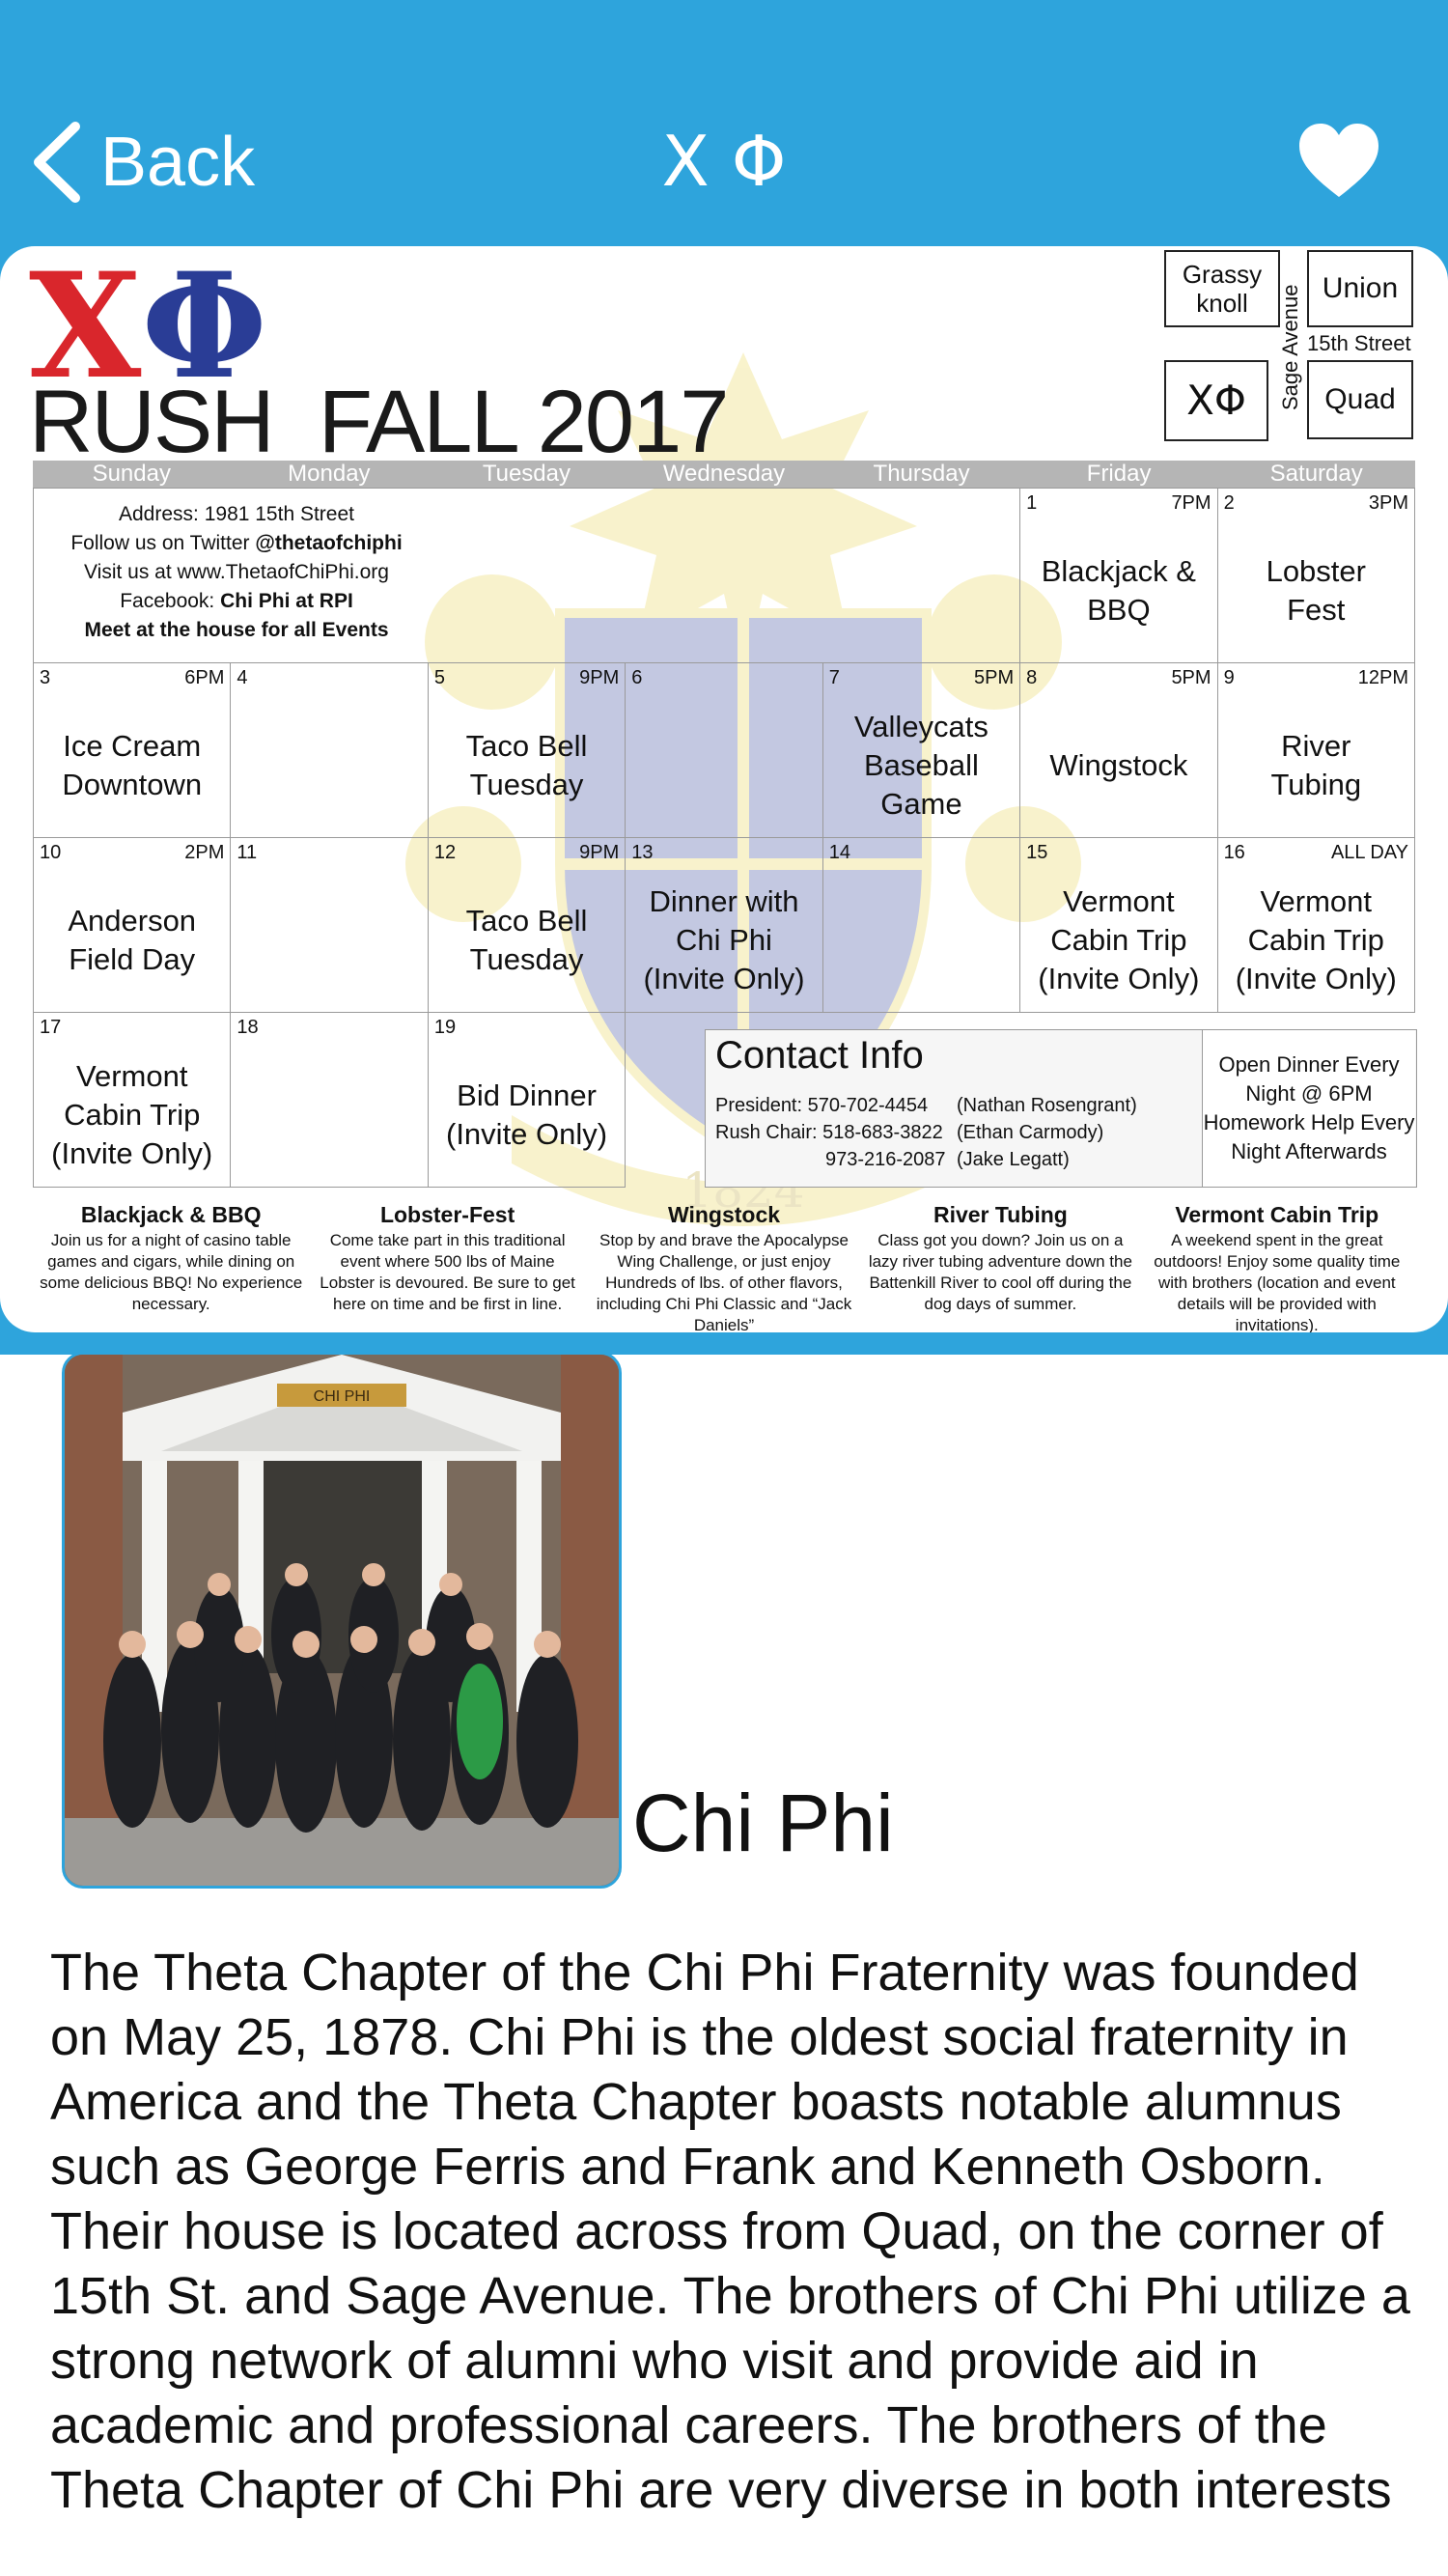 This screenshot has height=2576, width=1448. Describe the element at coordinates (133, 926) in the screenshot. I see `calendar-day-cell: 10 2PM Anderson Field Day` at that location.